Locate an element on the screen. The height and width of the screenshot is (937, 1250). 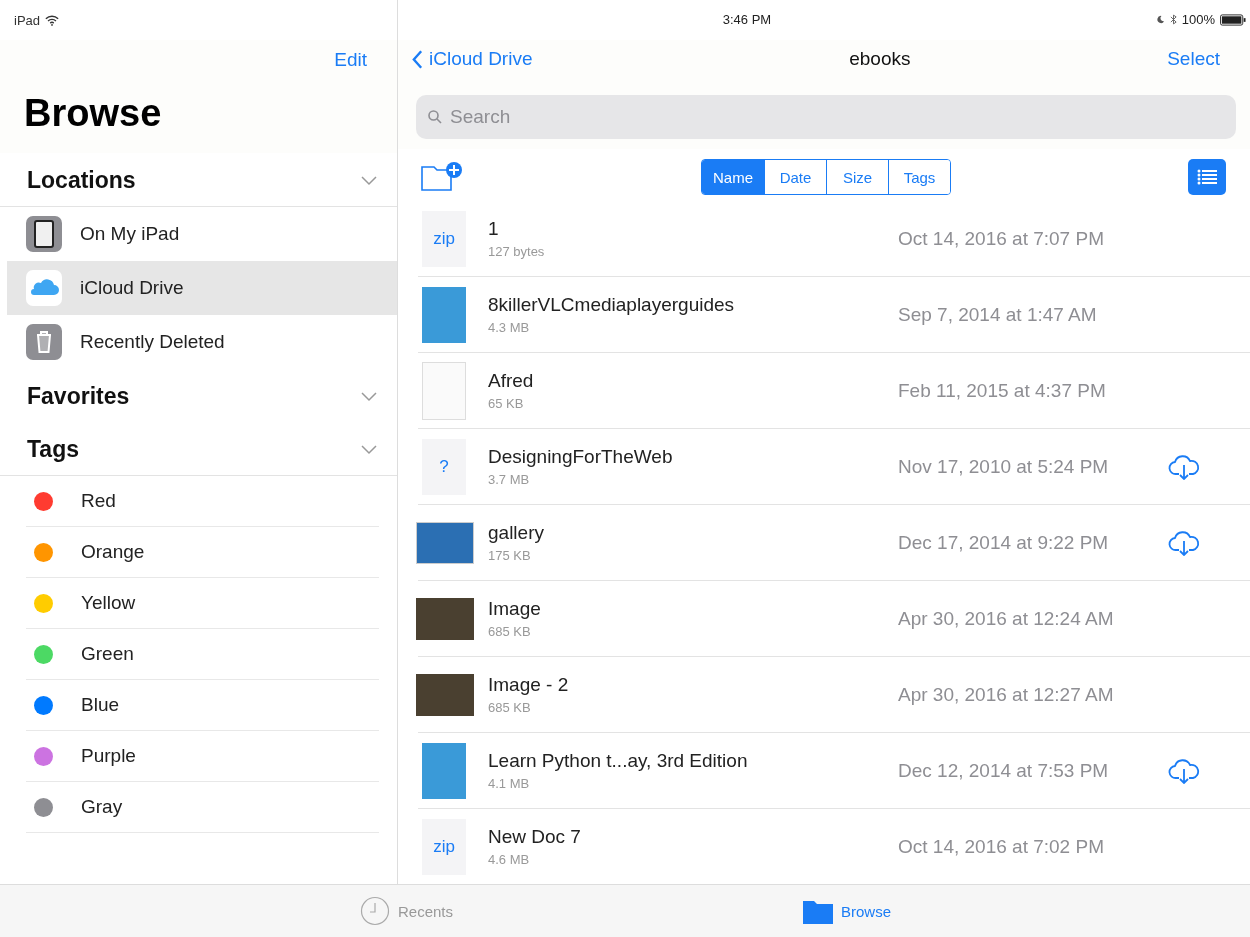
list-icon is located at coordinates (1207, 177).